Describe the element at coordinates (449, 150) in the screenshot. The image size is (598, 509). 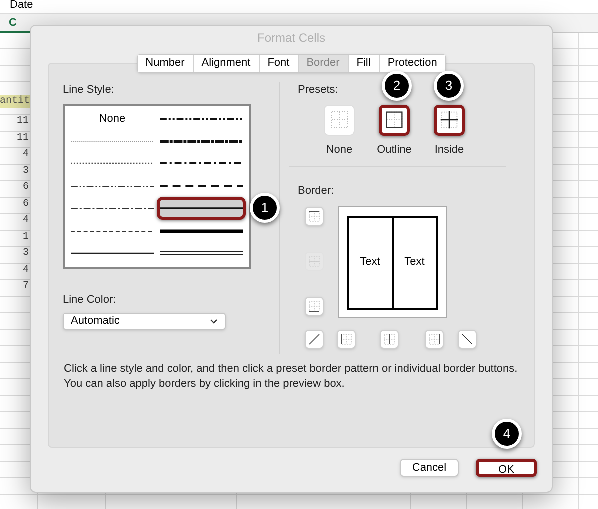
I see `preset-label: Inside` at that location.